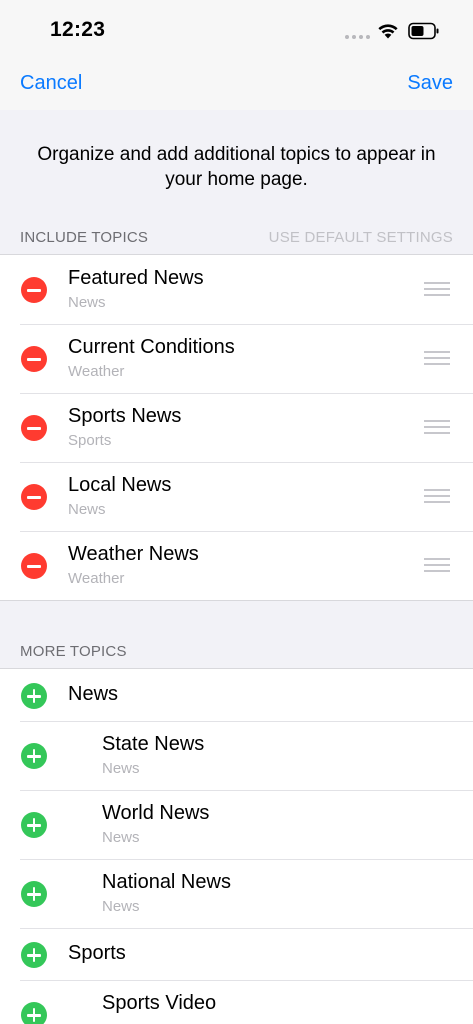  What do you see at coordinates (73, 651) in the screenshot?
I see `more-topics-title: MORE TOPICS` at bounding box center [73, 651].